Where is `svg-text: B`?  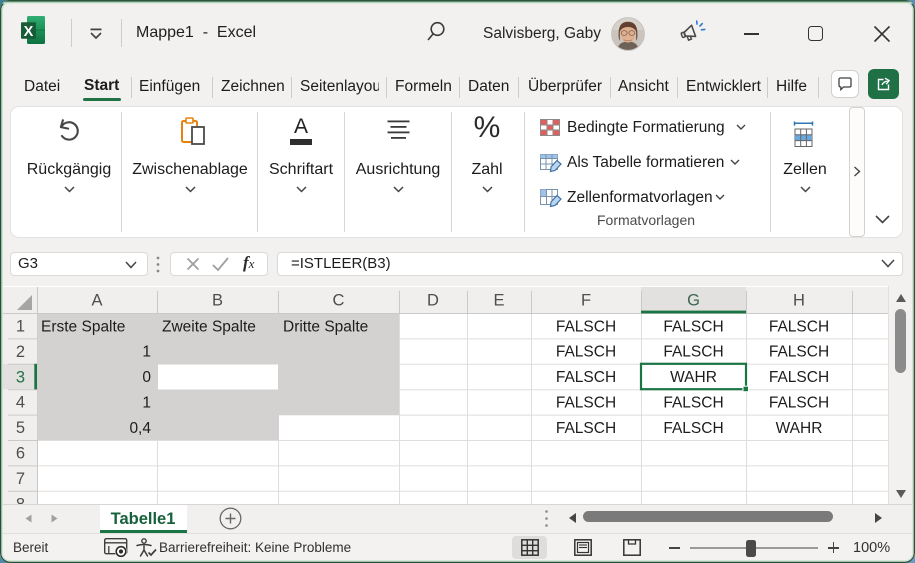
svg-text: B is located at coordinates (217, 301).